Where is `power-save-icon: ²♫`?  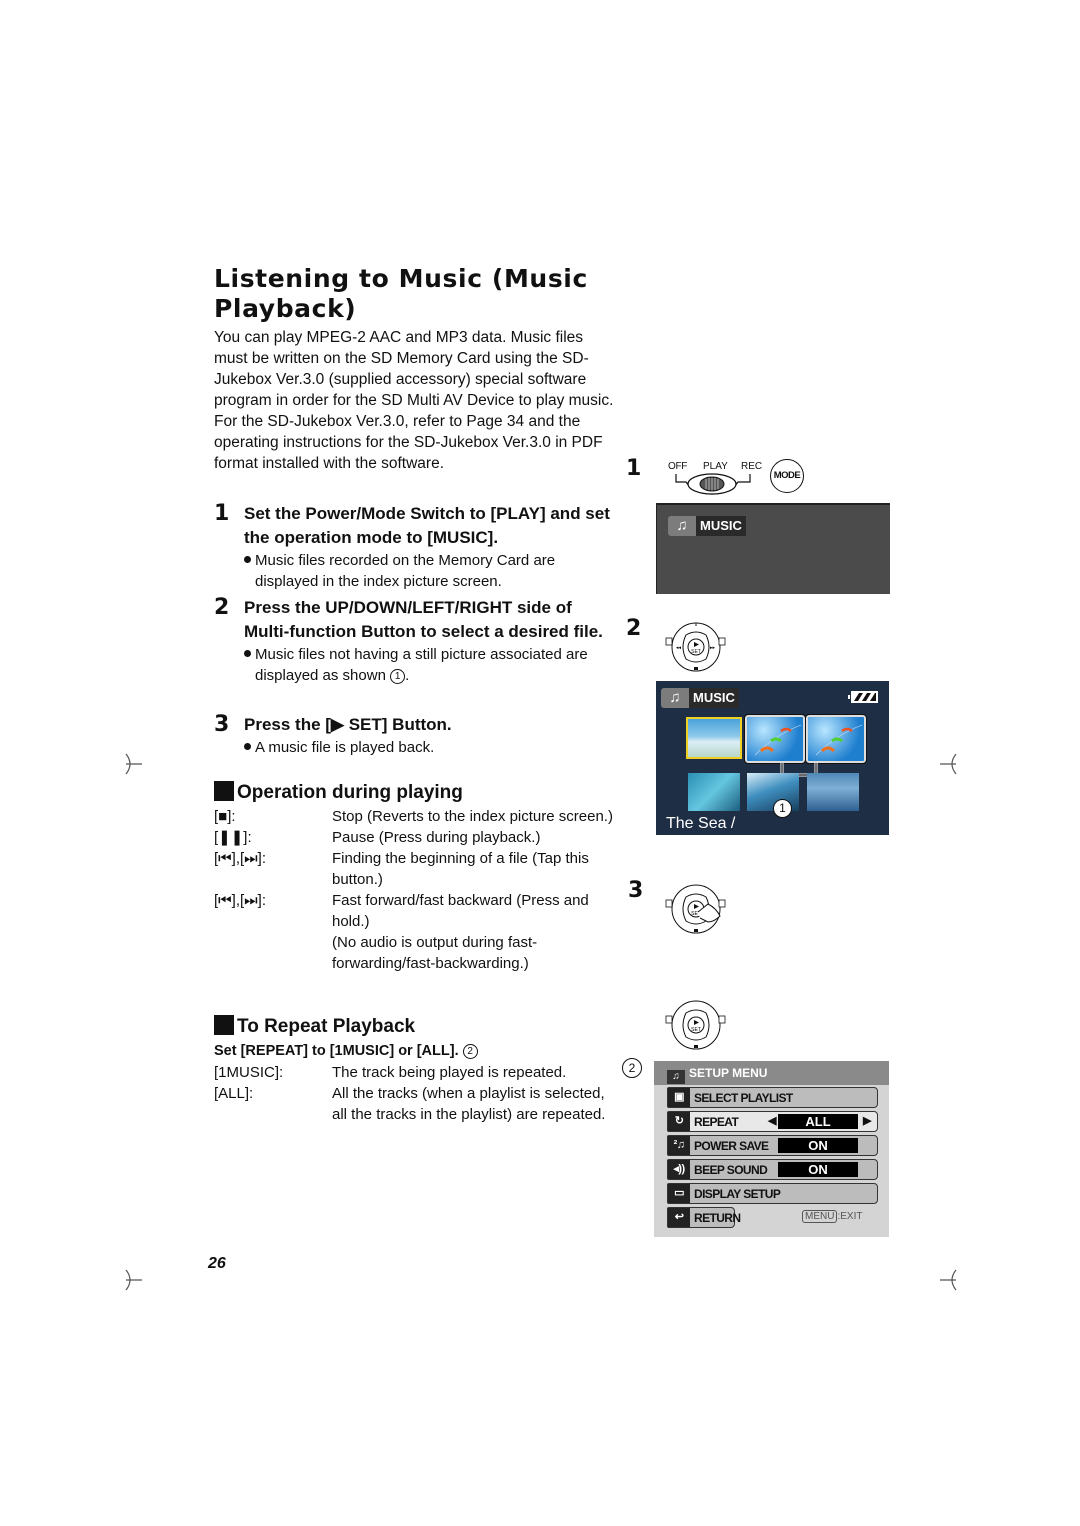
power-save-icon: ²♫ is located at coordinates (679, 1145).